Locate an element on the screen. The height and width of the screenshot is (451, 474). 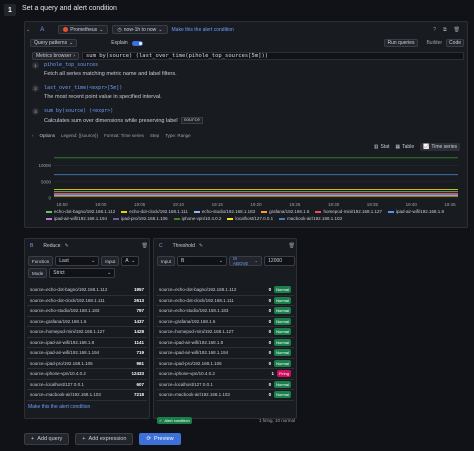
legend-item: ipad-pro/192.168.1.106 is located at coordinates (140, 218).